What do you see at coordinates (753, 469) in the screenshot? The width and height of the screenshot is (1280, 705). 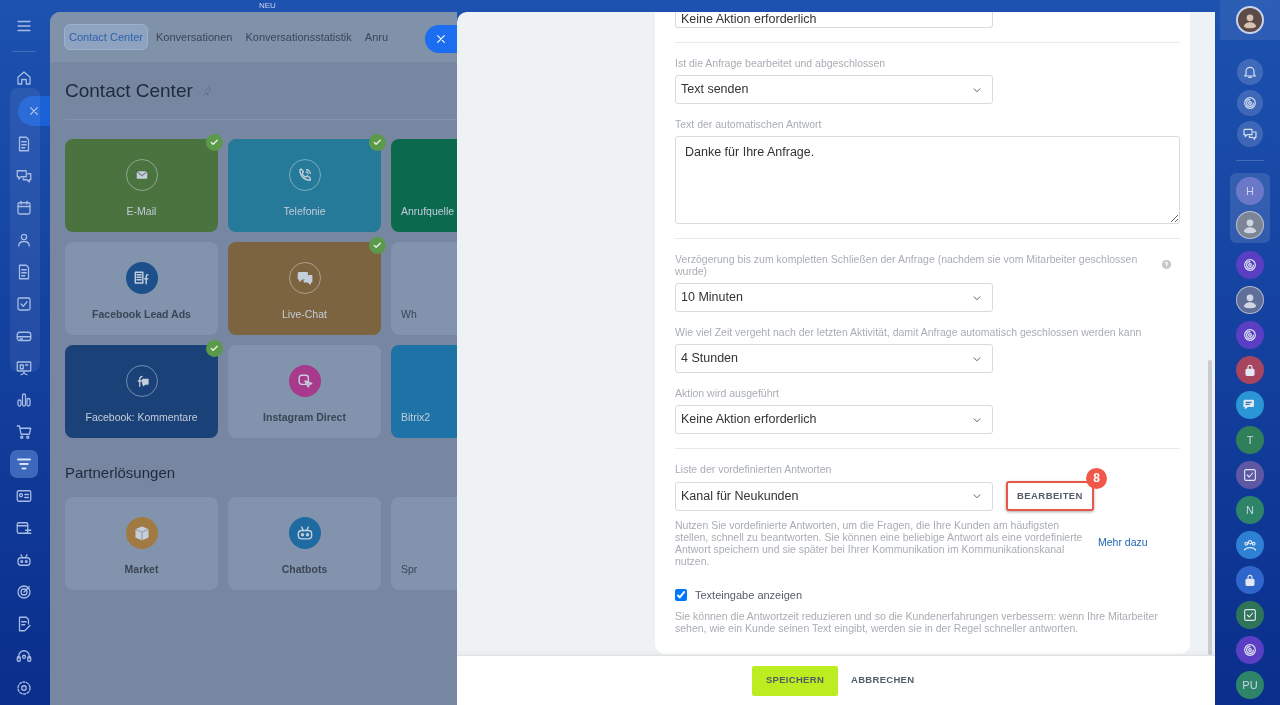 I see `field-label: Liste der vordefinierten Antworten` at bounding box center [753, 469].